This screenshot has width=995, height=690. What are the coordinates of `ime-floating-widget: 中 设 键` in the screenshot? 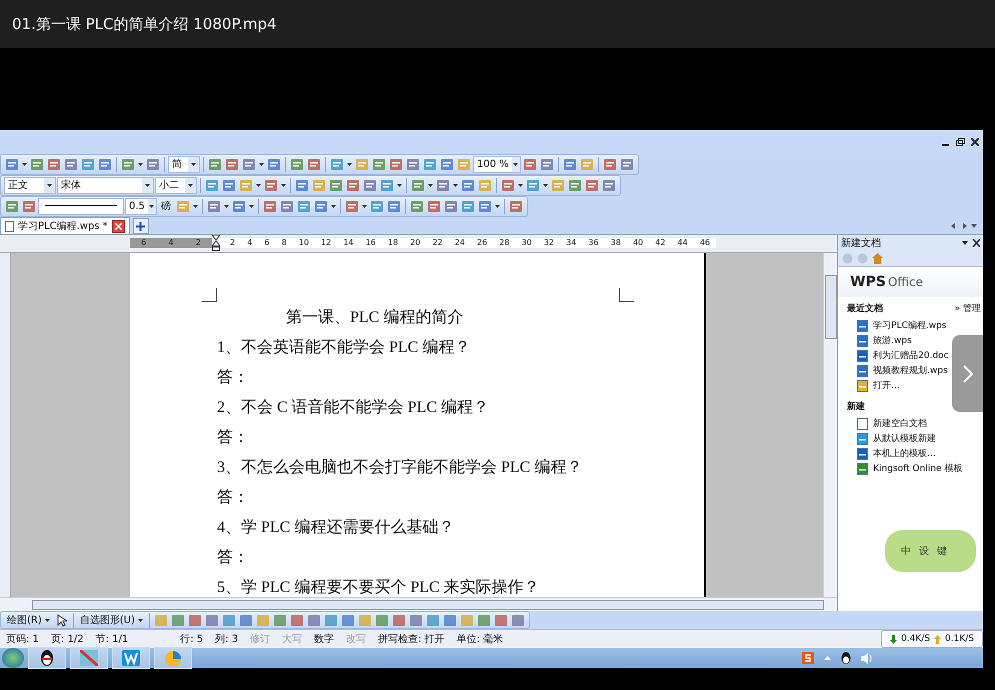 It's located at (930, 551).